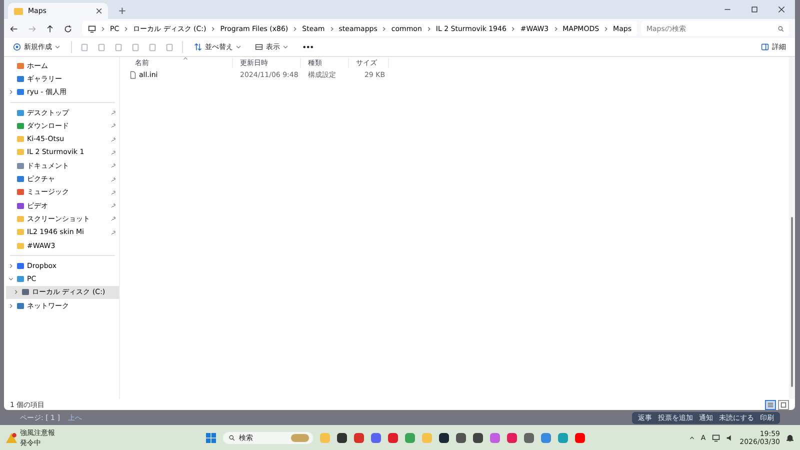 This screenshot has height=450, width=800. Describe the element at coordinates (781, 9) in the screenshot. I see `close-icon` at that location.